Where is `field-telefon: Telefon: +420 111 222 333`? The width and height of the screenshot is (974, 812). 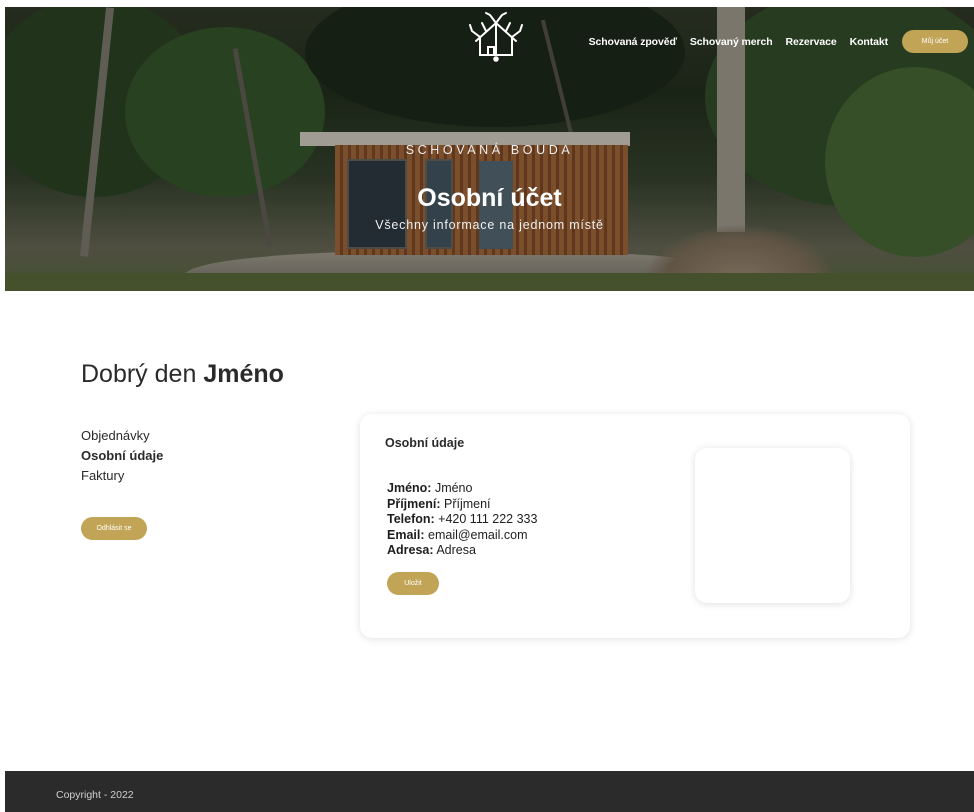 field-telefon: Telefon: +420 111 222 333 is located at coordinates (462, 520).